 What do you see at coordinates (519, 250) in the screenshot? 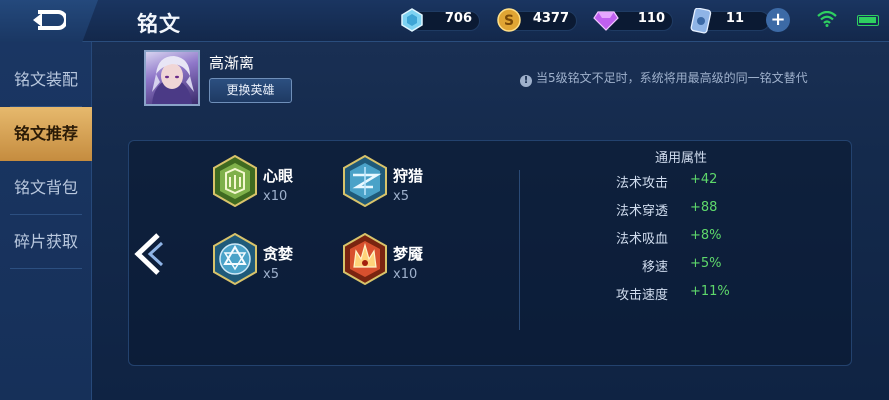
I see `panel-divider` at bounding box center [519, 250].